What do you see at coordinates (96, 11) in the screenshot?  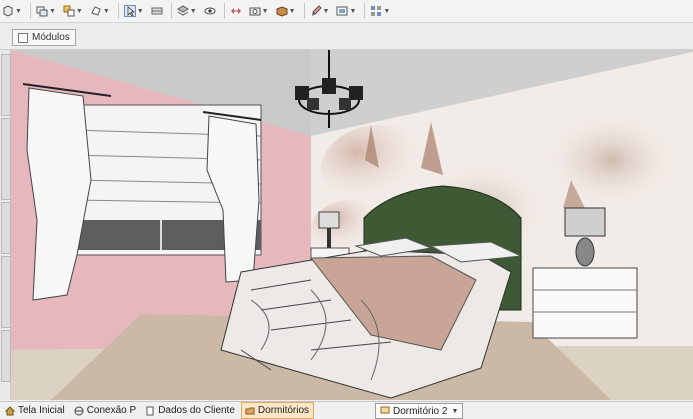 I see `rotate-icon` at bounding box center [96, 11].